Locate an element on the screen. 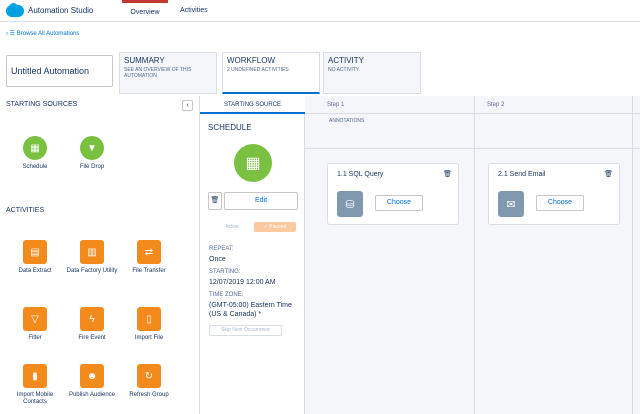 This screenshot has width=640, height=414. activity-import-file: ▯ Import File is located at coordinates (149, 324).